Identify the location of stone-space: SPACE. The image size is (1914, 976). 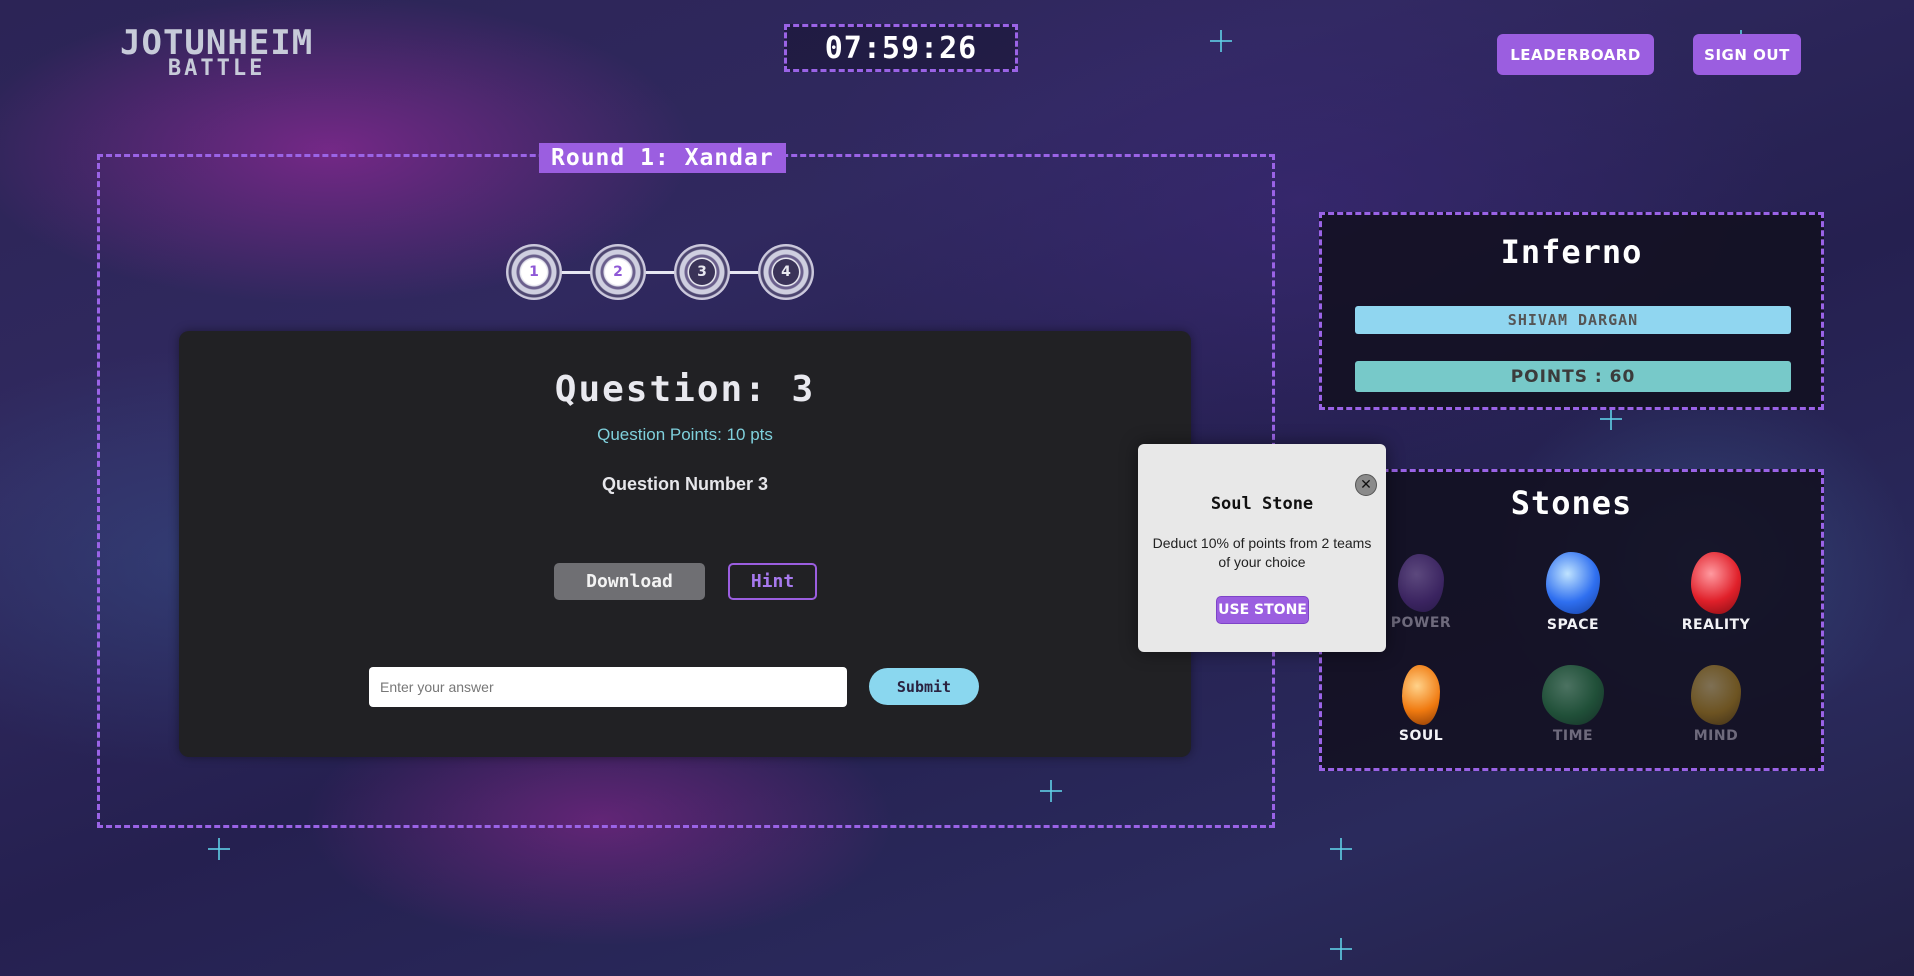
(1573, 592).